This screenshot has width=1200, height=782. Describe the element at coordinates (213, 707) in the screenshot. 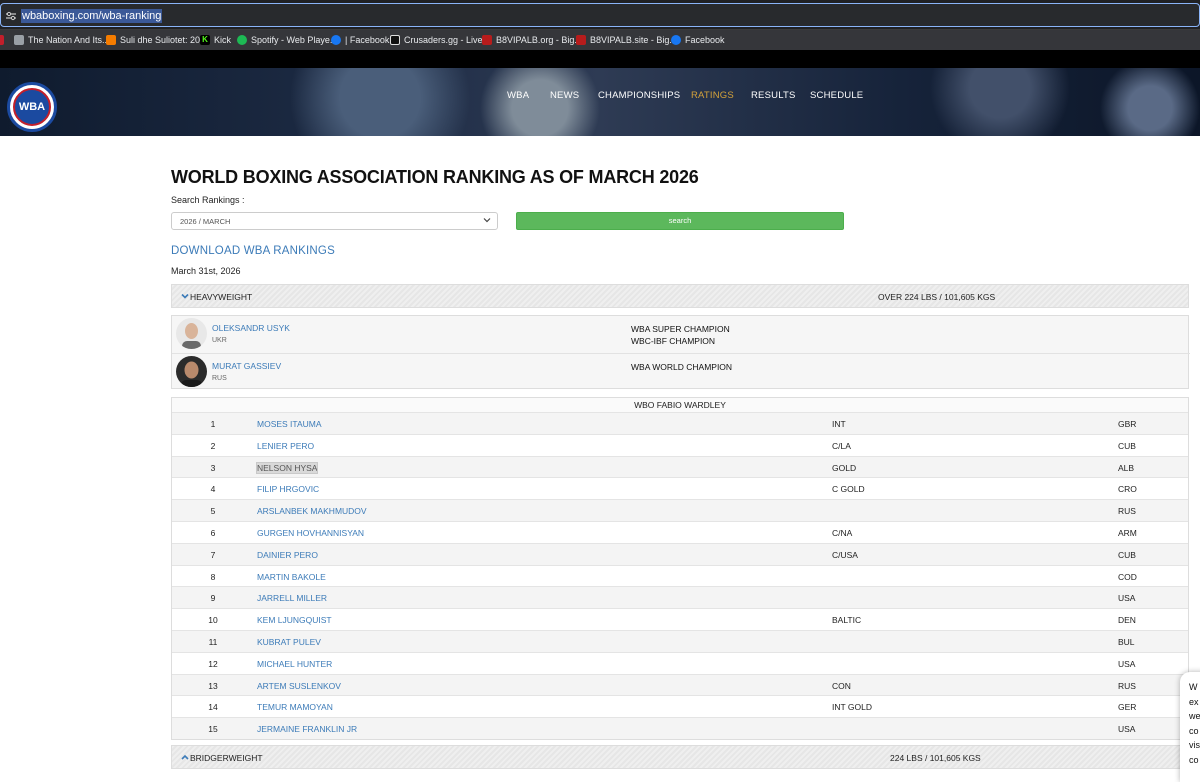

I see `rank-number: 14` at that location.